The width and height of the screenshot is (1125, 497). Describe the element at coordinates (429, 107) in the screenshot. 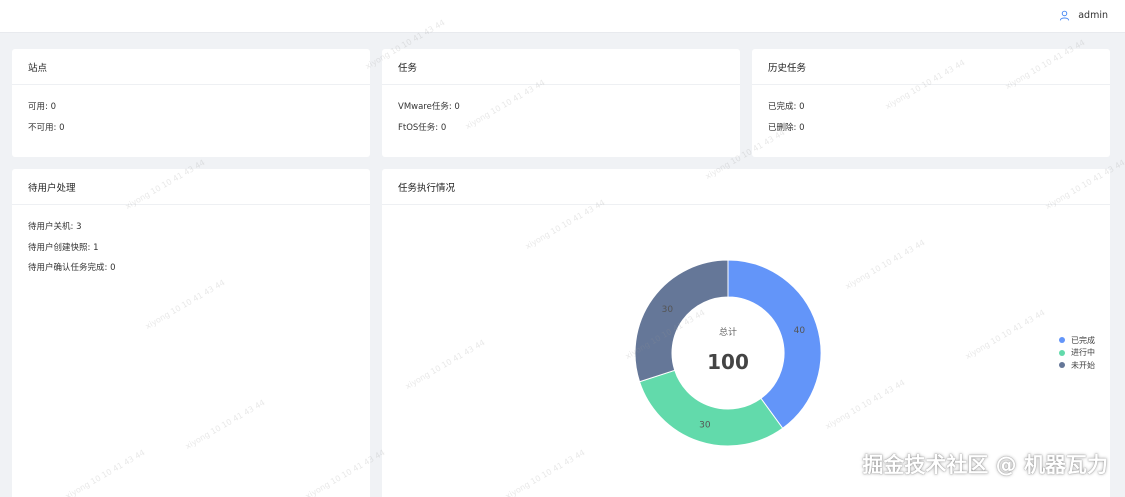

I see `tasks-vmware: VMware任务: 0` at that location.